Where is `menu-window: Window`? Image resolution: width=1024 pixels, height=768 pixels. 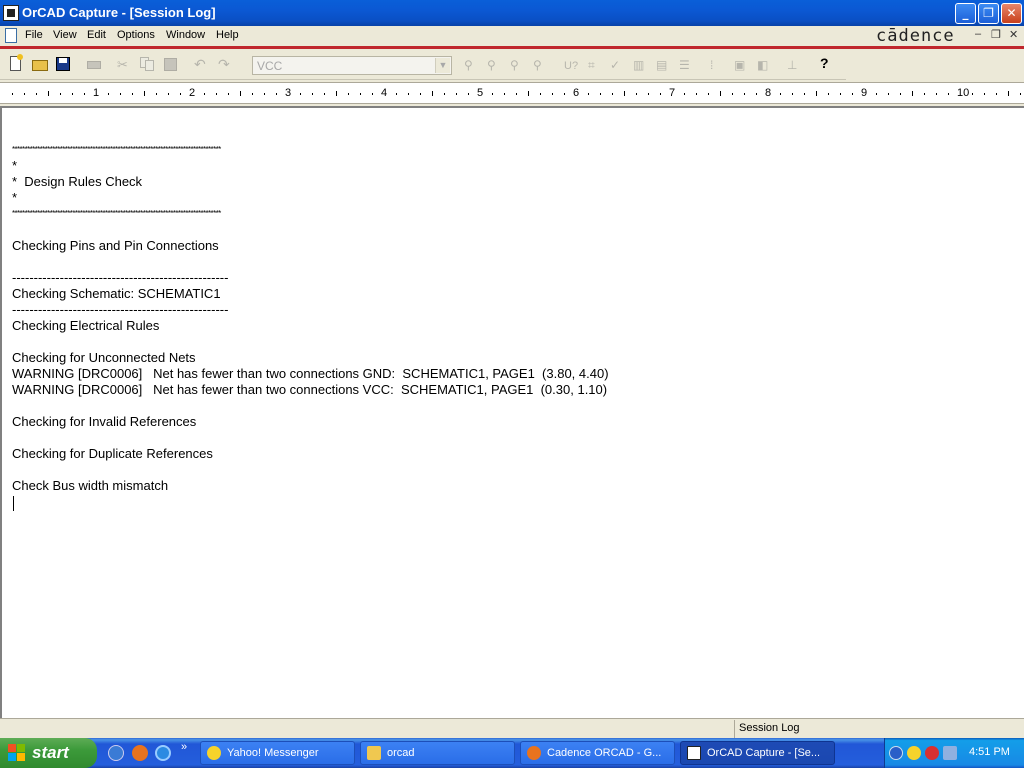 menu-window: Window is located at coordinates (185, 35).